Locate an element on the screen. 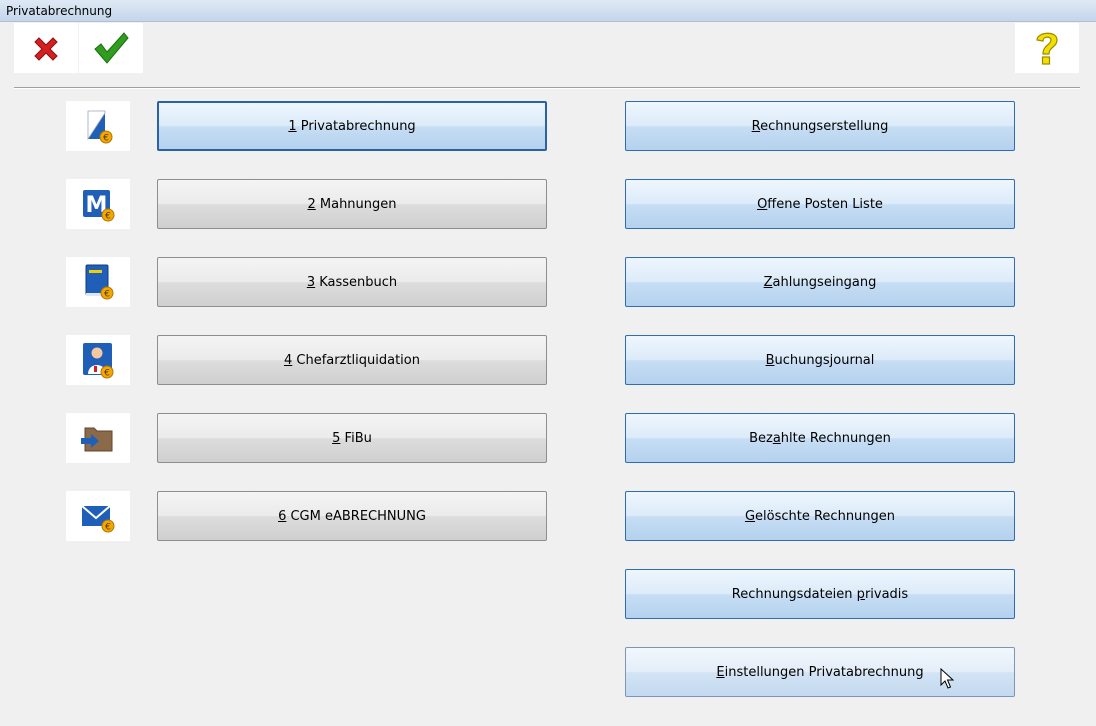 The width and height of the screenshot is (1096, 726). button-hotkey: B is located at coordinates (770, 360).